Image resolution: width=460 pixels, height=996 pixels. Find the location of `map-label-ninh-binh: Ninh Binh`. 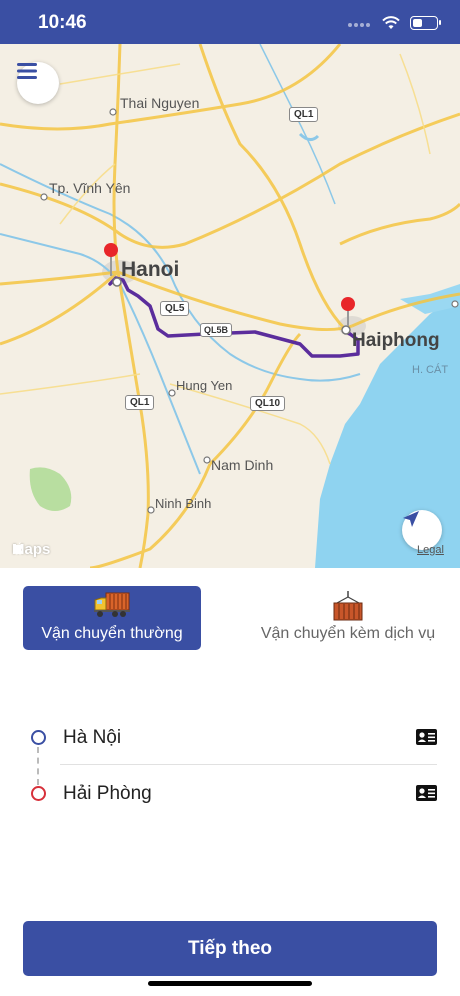

map-label-ninh-binh: Ninh Binh is located at coordinates (183, 503).